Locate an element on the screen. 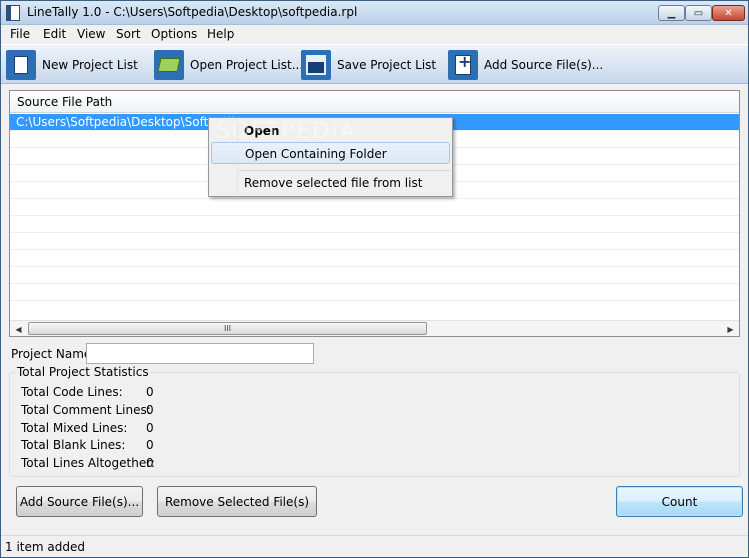  context-menu-open-label: Open is located at coordinates (262, 131).